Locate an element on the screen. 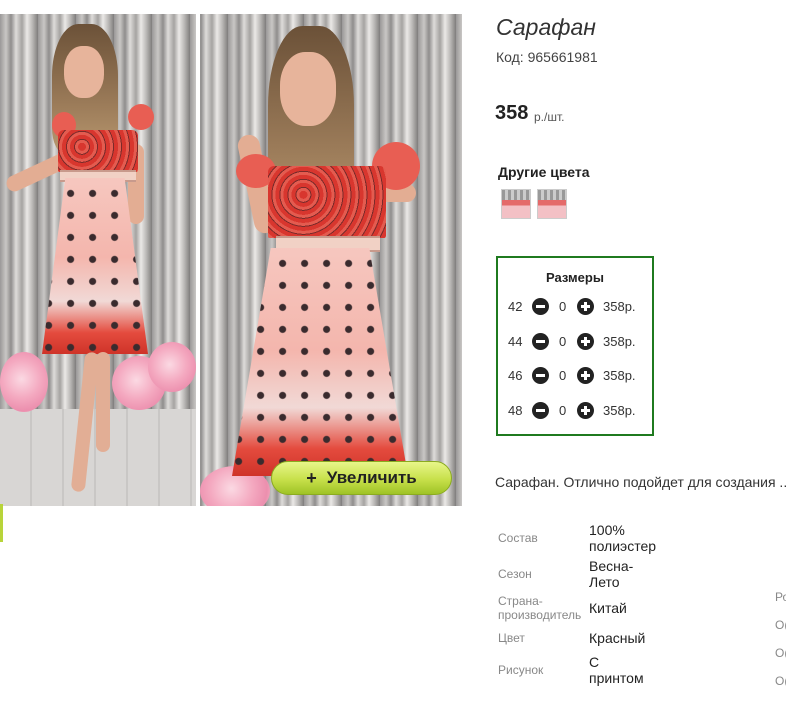  zoom-button: + Увеличить is located at coordinates (361, 478).